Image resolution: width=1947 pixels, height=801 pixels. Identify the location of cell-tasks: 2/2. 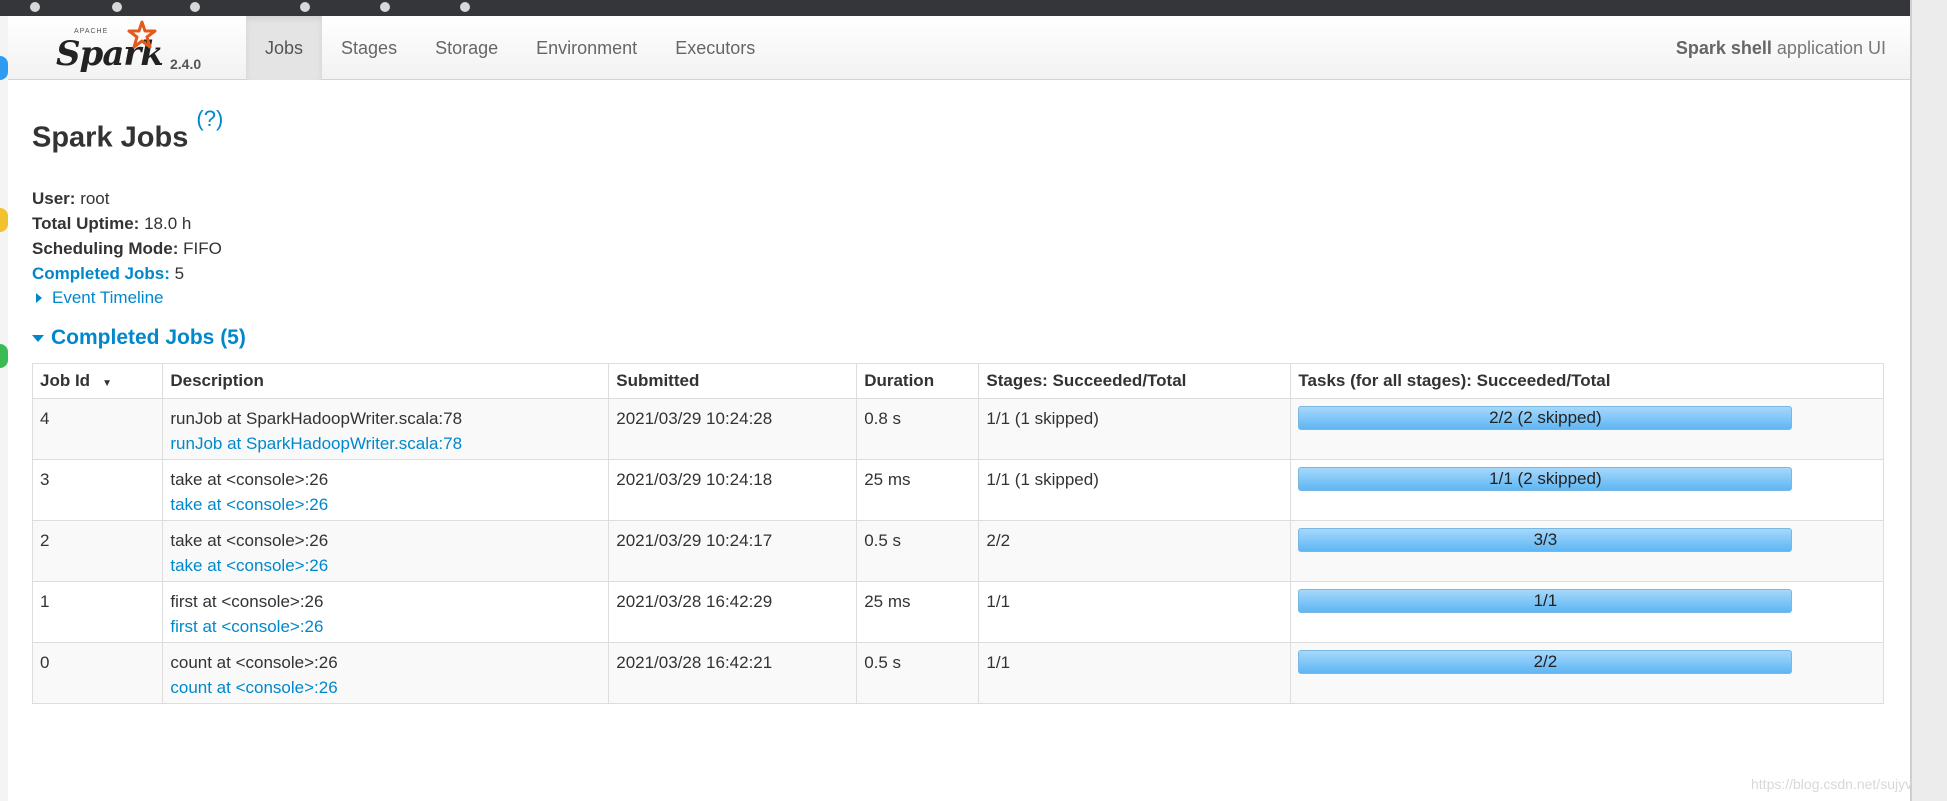
(1587, 673).